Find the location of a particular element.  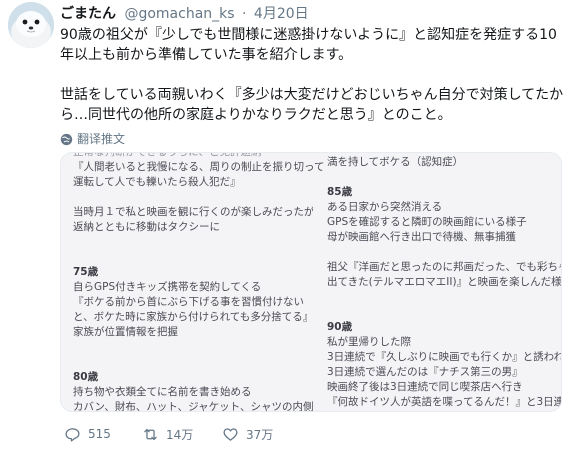

image-text-line: 3日連続で『久しぶりに映画でも行くか』と誘われ is located at coordinates (444, 357).